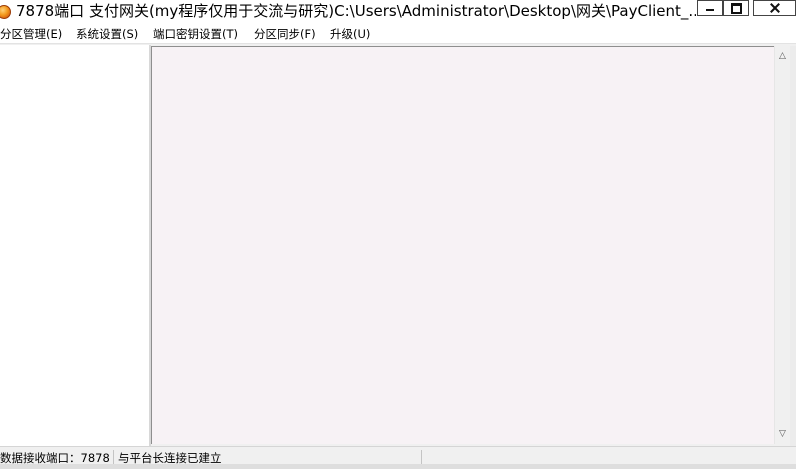  What do you see at coordinates (398, 466) in the screenshot?
I see `window-bottom-edge` at bounding box center [398, 466].